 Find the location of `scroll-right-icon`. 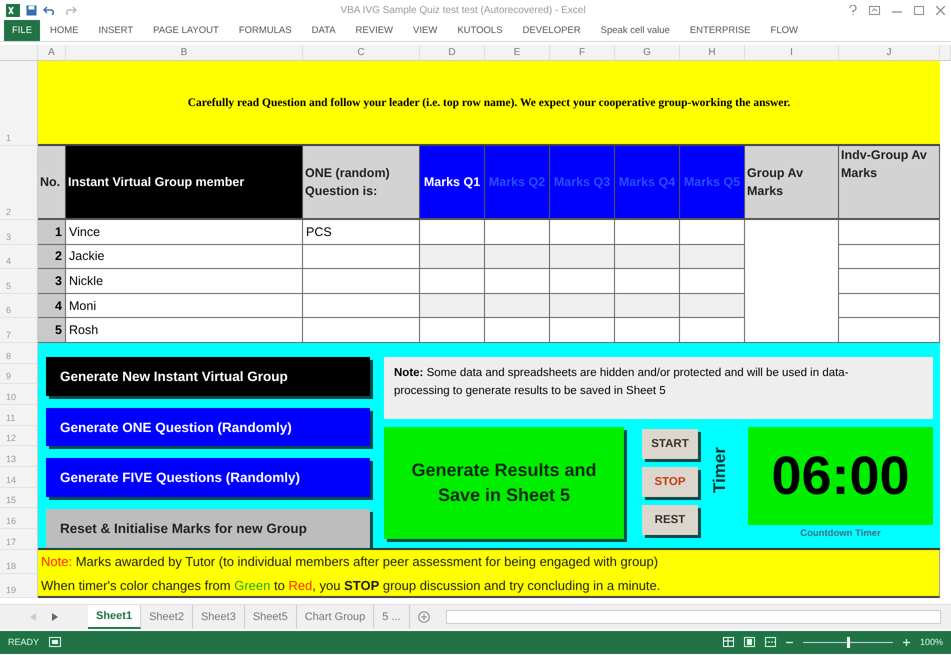

scroll-right-icon is located at coordinates (55, 616).